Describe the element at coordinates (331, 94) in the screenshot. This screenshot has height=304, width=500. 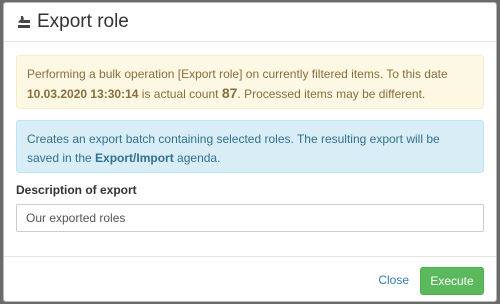
I see `warning-text-after: . Processed items may be different.` at that location.